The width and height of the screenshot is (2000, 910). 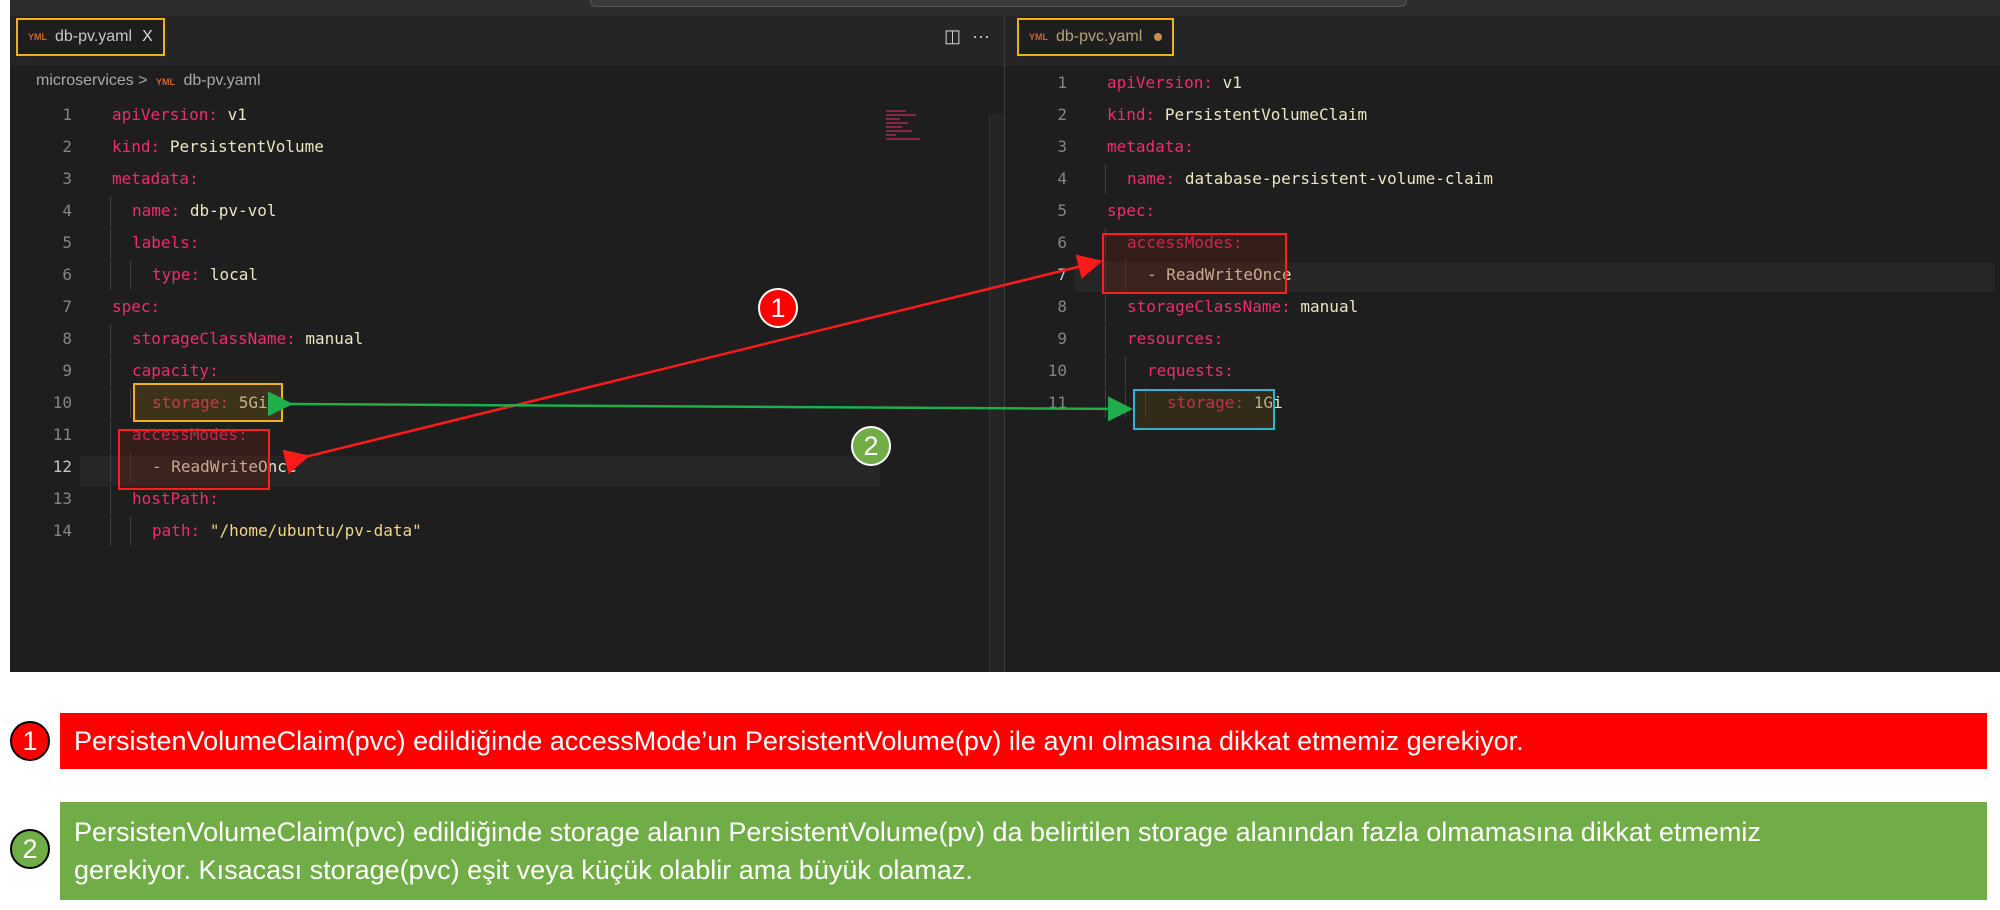 What do you see at coordinates (871, 446) in the screenshot?
I see `callout-badge-2: 2` at bounding box center [871, 446].